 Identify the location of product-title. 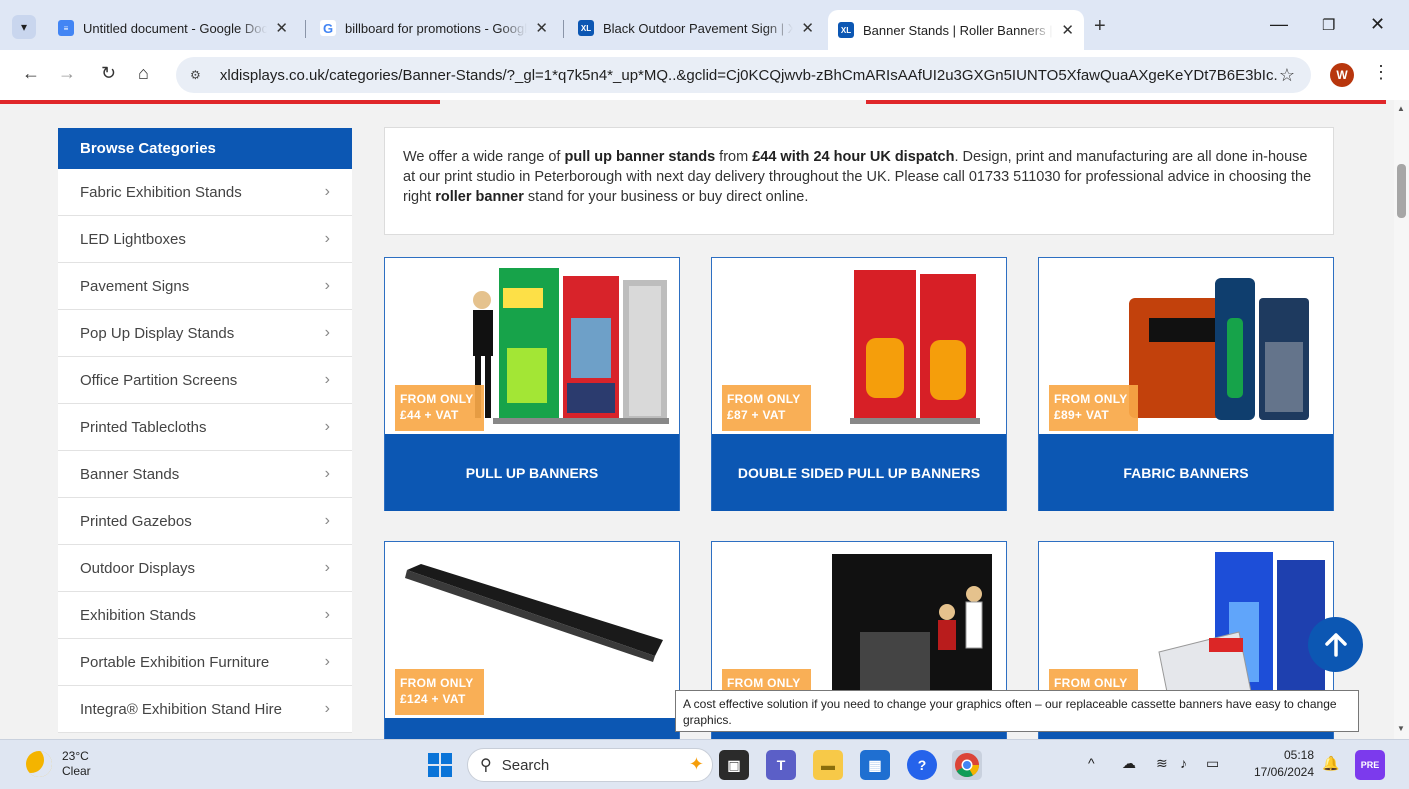
(532, 728).